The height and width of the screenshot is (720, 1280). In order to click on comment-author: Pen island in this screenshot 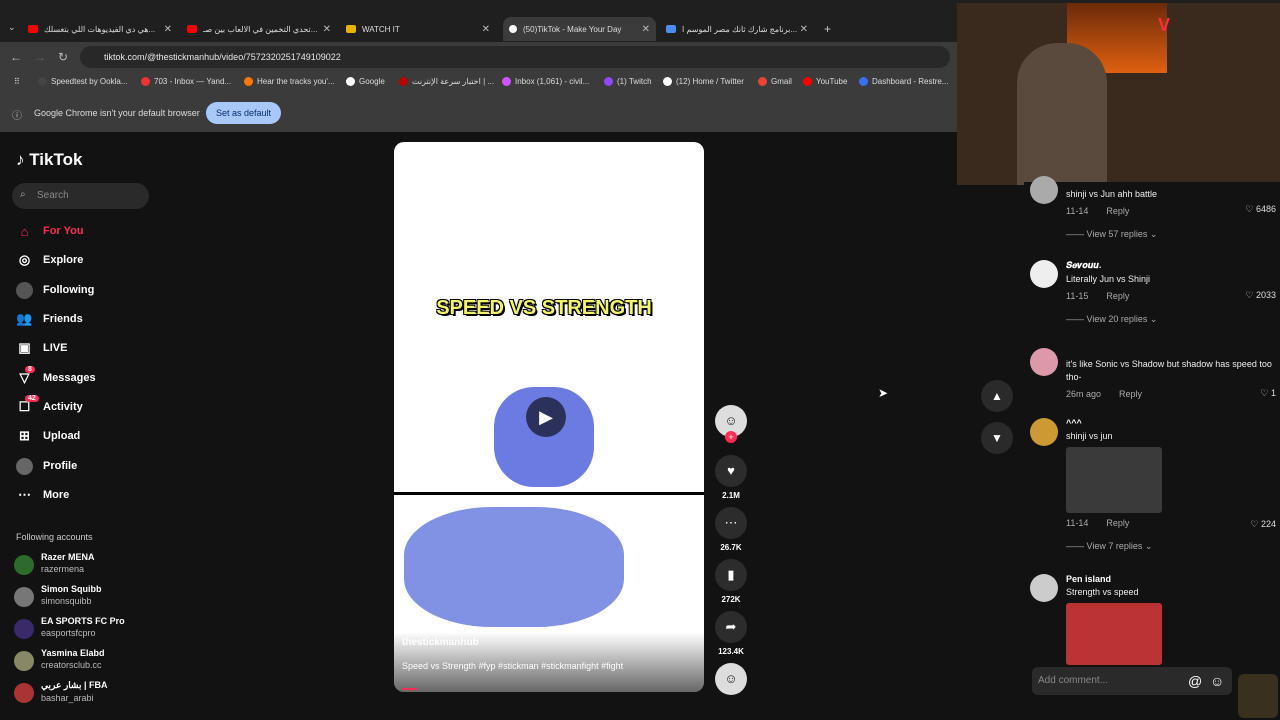, I will do `click(1171, 579)`.